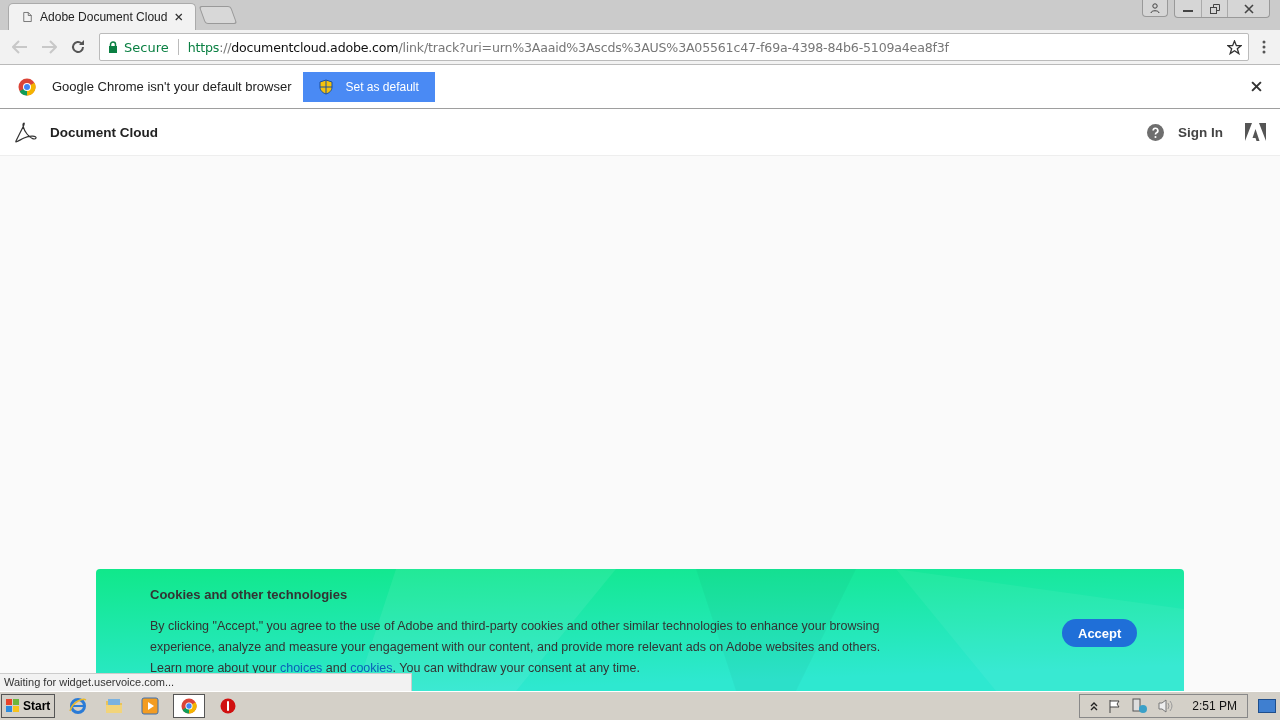  What do you see at coordinates (114, 706) in the screenshot?
I see `folder-icon` at bounding box center [114, 706].